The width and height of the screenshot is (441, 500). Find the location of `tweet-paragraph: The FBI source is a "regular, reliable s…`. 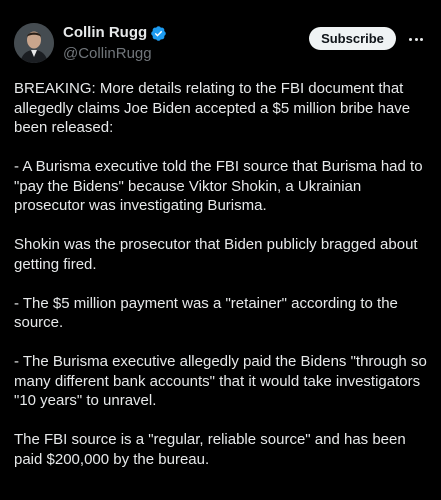

tweet-paragraph: The FBI source is a "regular, reliable s… is located at coordinates (210, 449).